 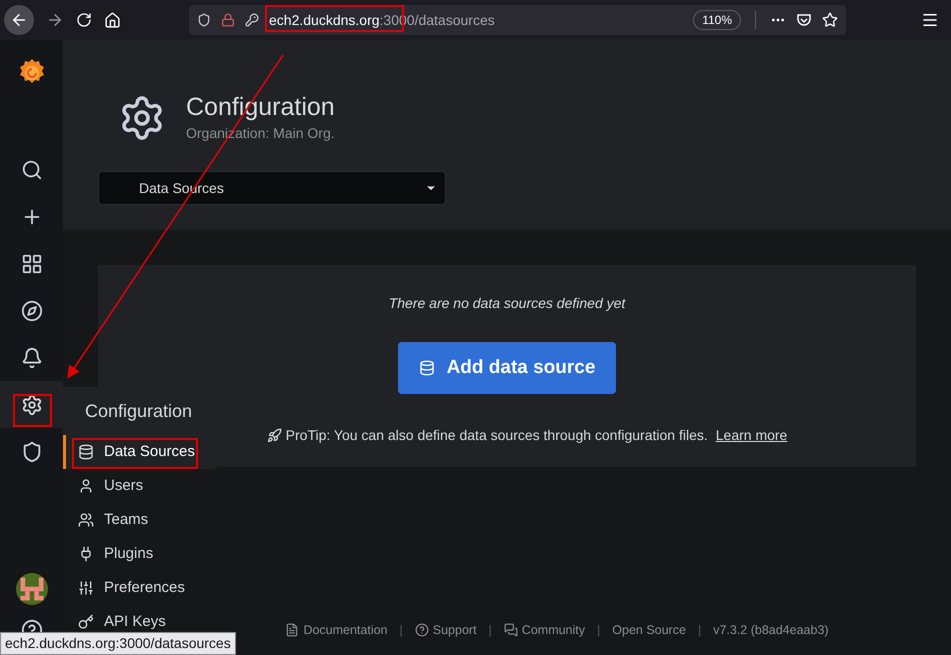 What do you see at coordinates (507, 303) in the screenshot?
I see `empty-message: There are no data sources defined yet` at bounding box center [507, 303].